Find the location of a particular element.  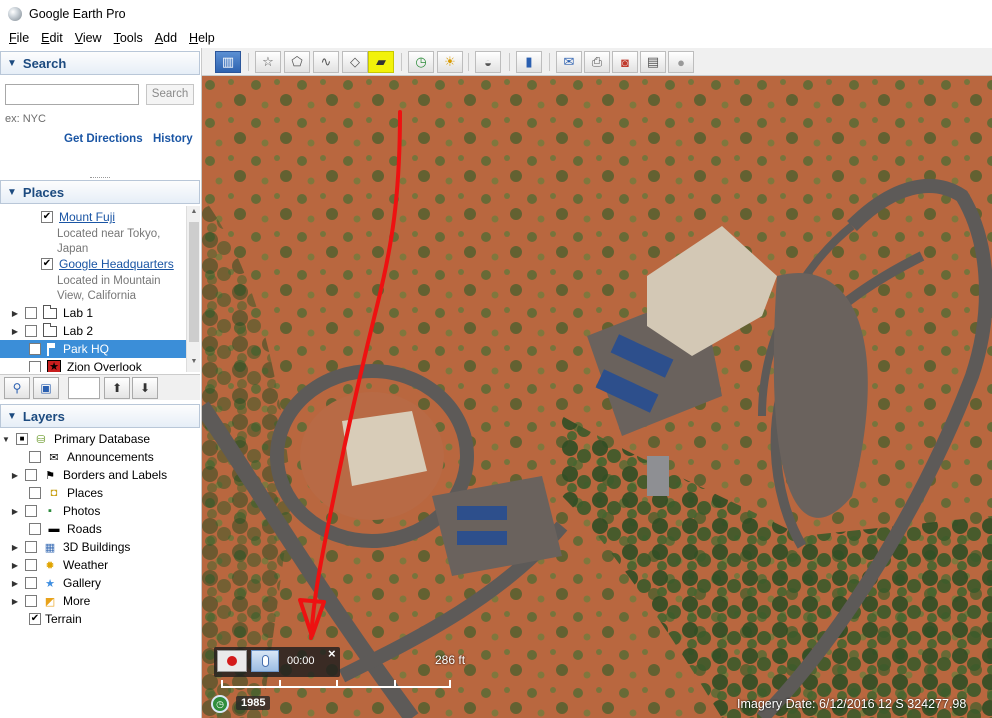

places-scrollbar: ▲ ▼ is located at coordinates (193, 289).